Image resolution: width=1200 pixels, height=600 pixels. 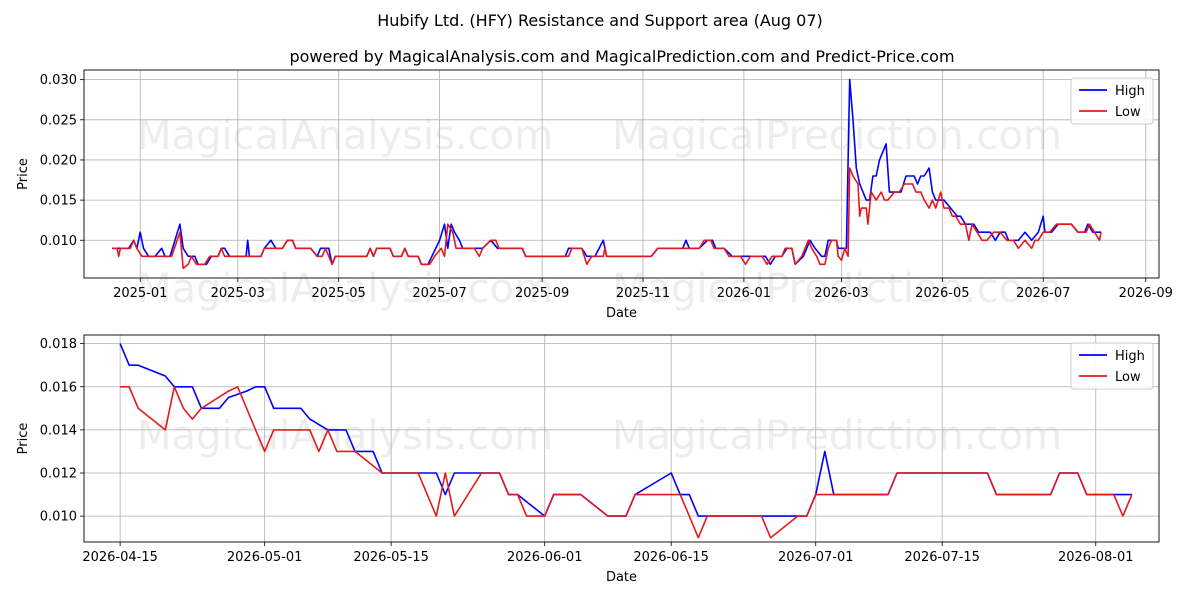 What do you see at coordinates (942, 293) in the screenshot?
I see `x-tick-label: 2026-05` at bounding box center [942, 293].